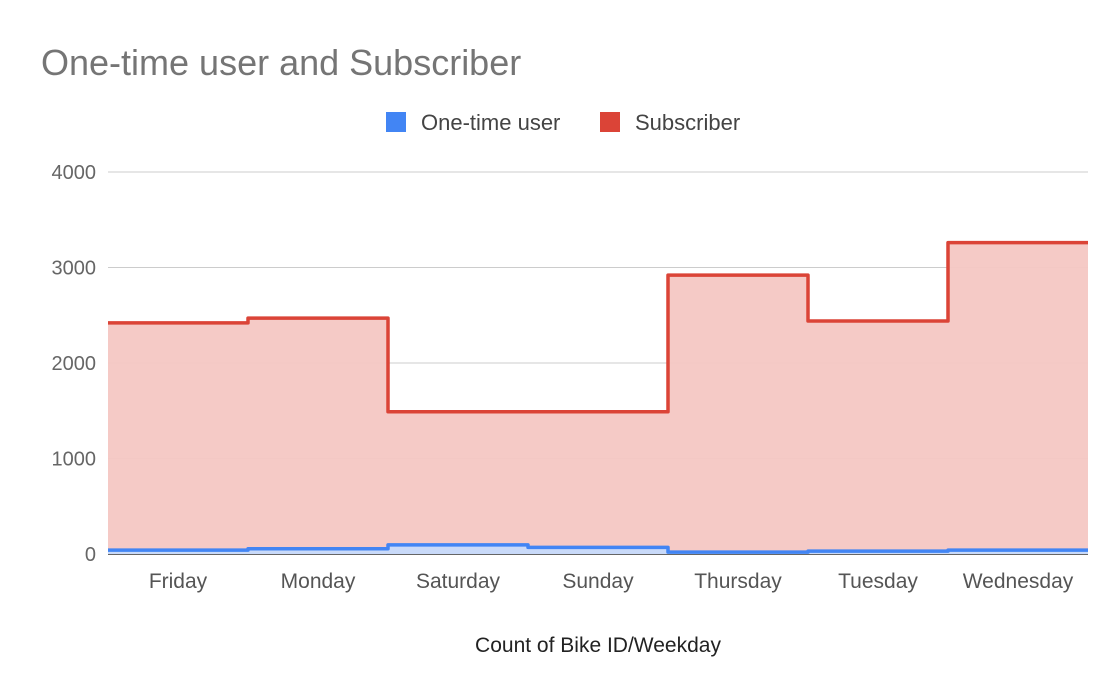  Describe the element at coordinates (598, 581) in the screenshot. I see `x-tick-label-sunday: Sunday` at that location.